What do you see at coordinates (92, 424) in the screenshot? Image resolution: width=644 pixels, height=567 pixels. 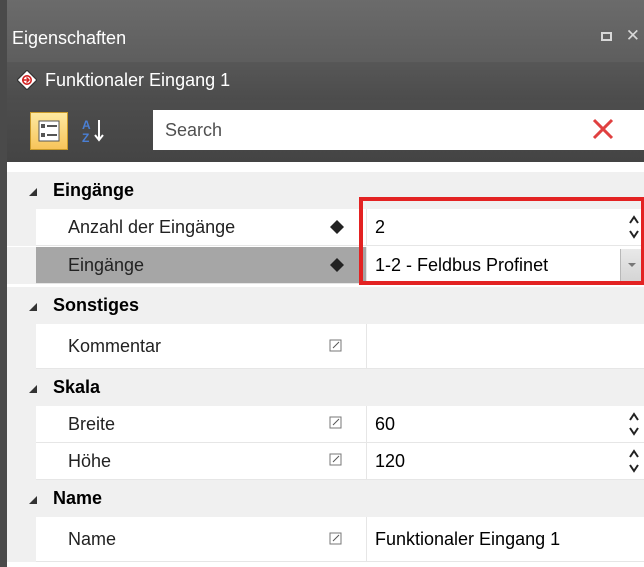 I see `property-name: Breite` at bounding box center [92, 424].